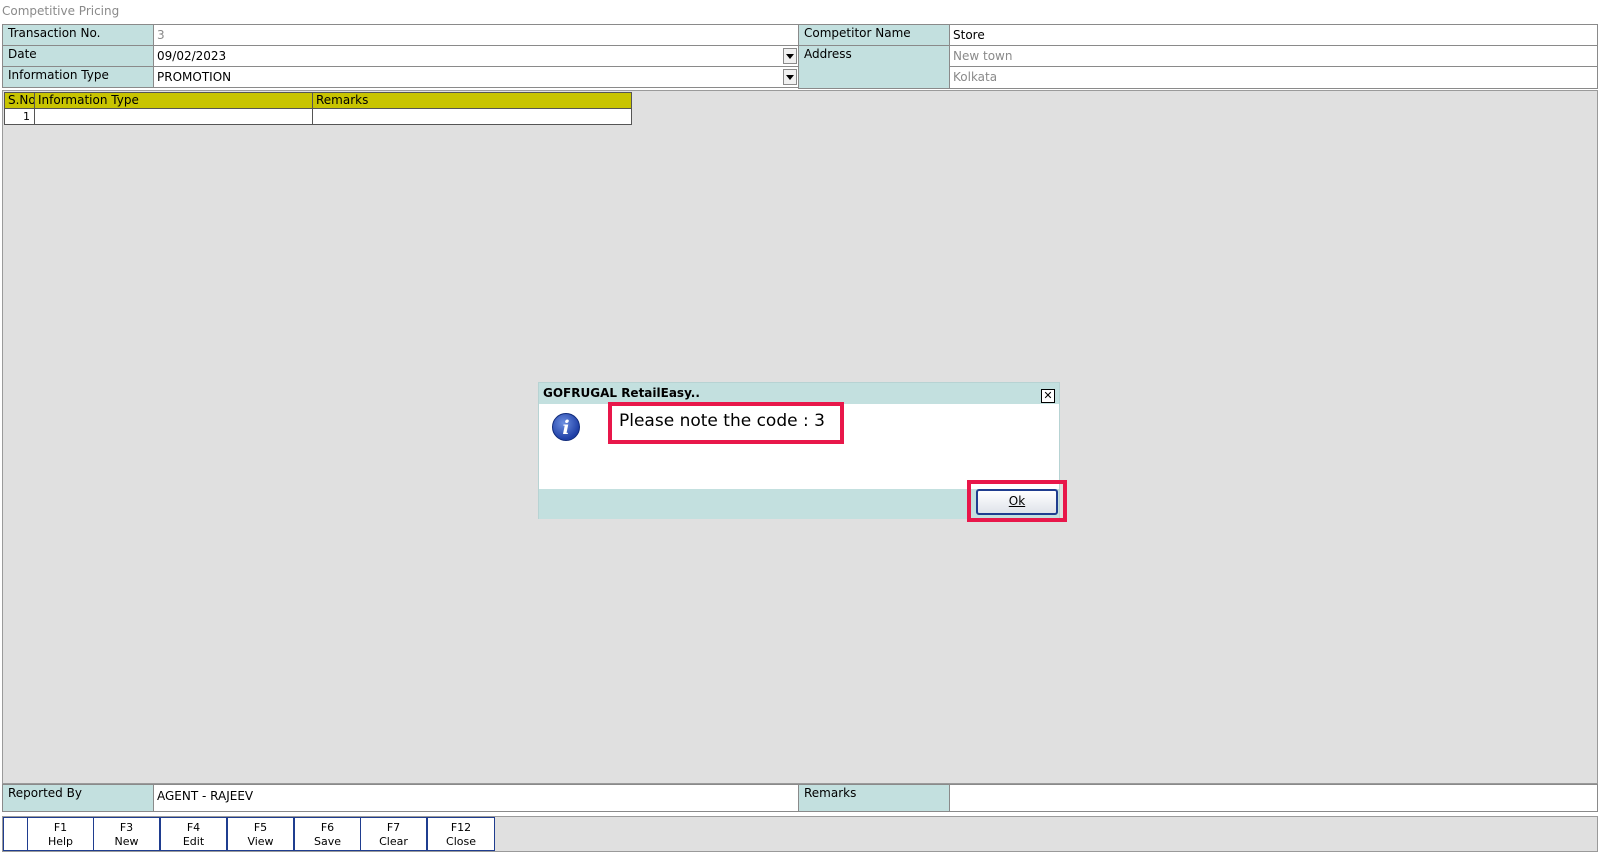 Image resolution: width=1600 pixels, height=858 pixels. I want to click on window-title: Competitive Pricing, so click(61, 11).